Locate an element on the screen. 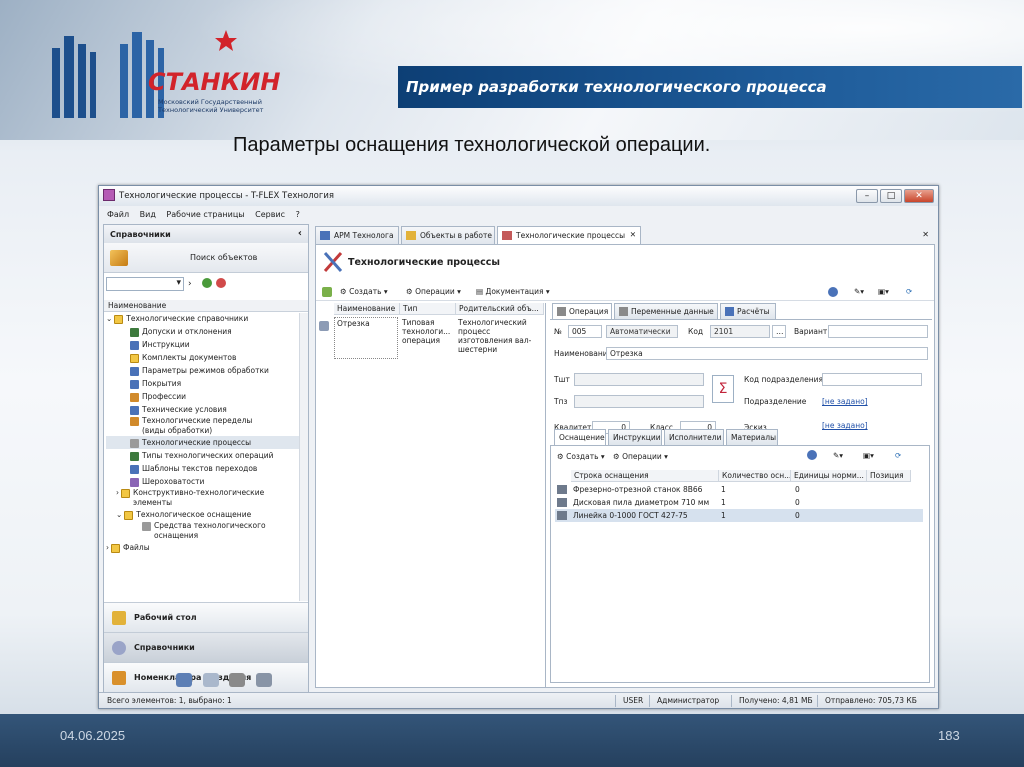 This screenshot has width=1024, height=767. close-tab-icon: ✕ is located at coordinates (633, 234).